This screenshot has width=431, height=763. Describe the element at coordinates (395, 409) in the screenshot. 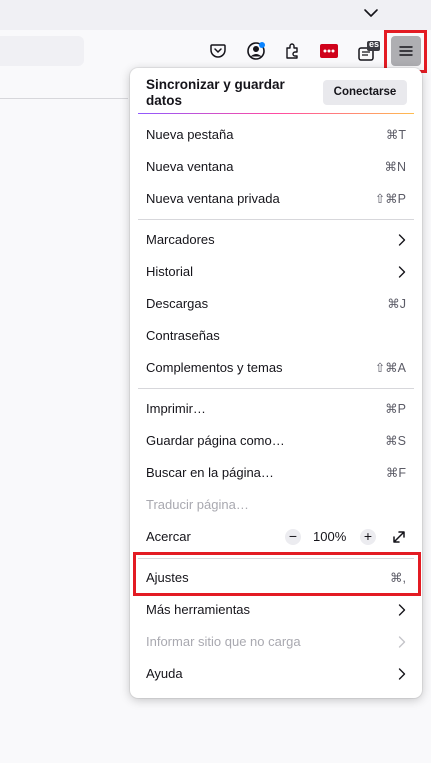

I see `shortcut-label: ⌘P` at that location.